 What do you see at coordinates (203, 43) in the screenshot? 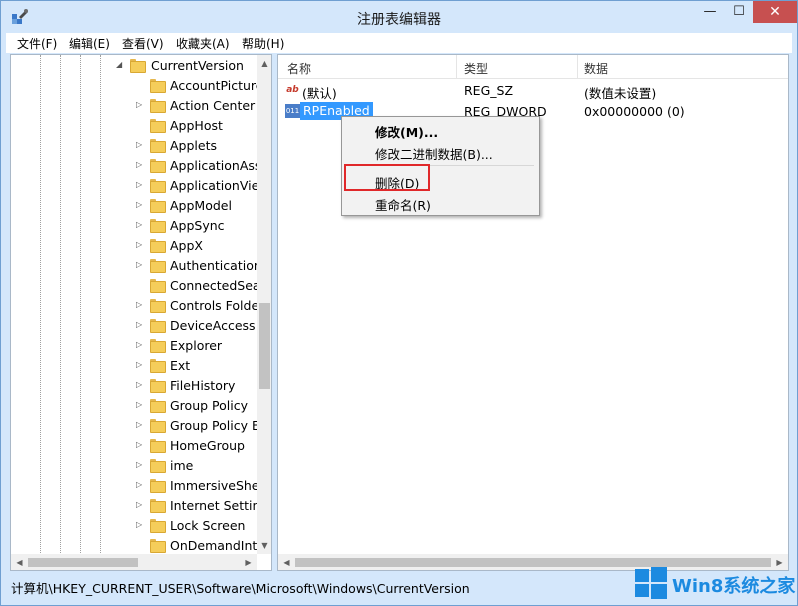
I see `menu-favorites: 收藏夹(A)` at bounding box center [203, 43].